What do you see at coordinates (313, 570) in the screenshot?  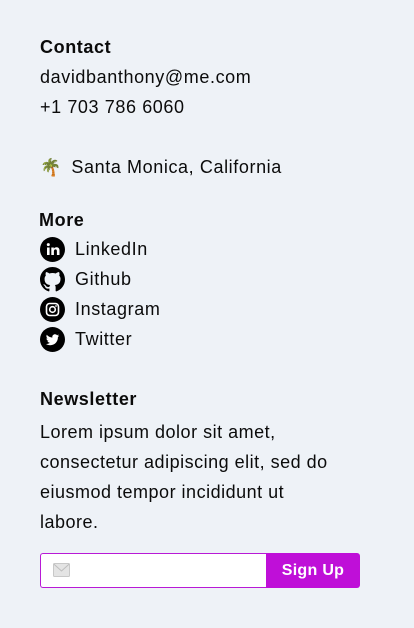 I see `signup-button: Sign Up` at bounding box center [313, 570].